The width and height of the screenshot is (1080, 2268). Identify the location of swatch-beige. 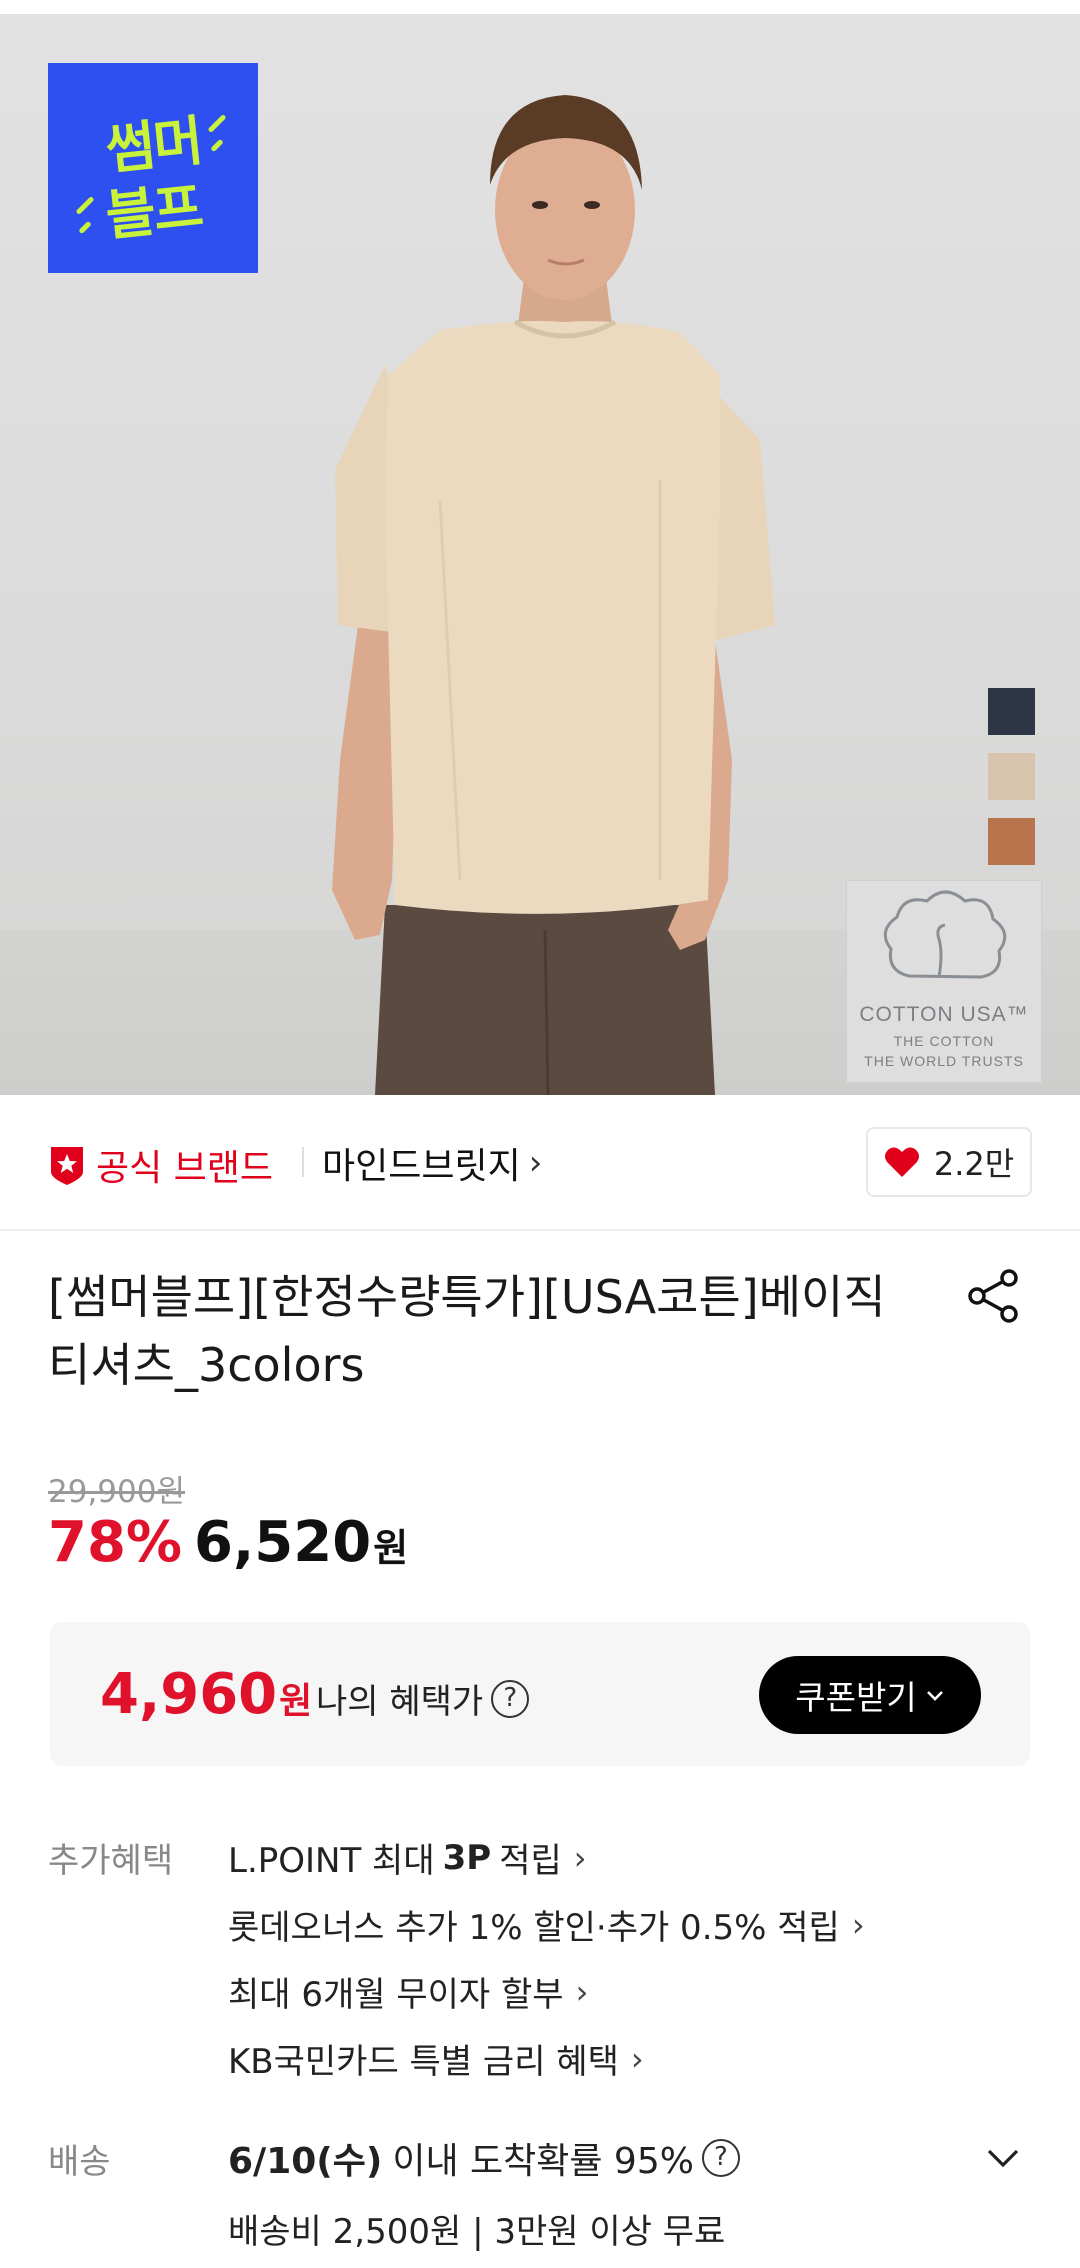
(1011, 776).